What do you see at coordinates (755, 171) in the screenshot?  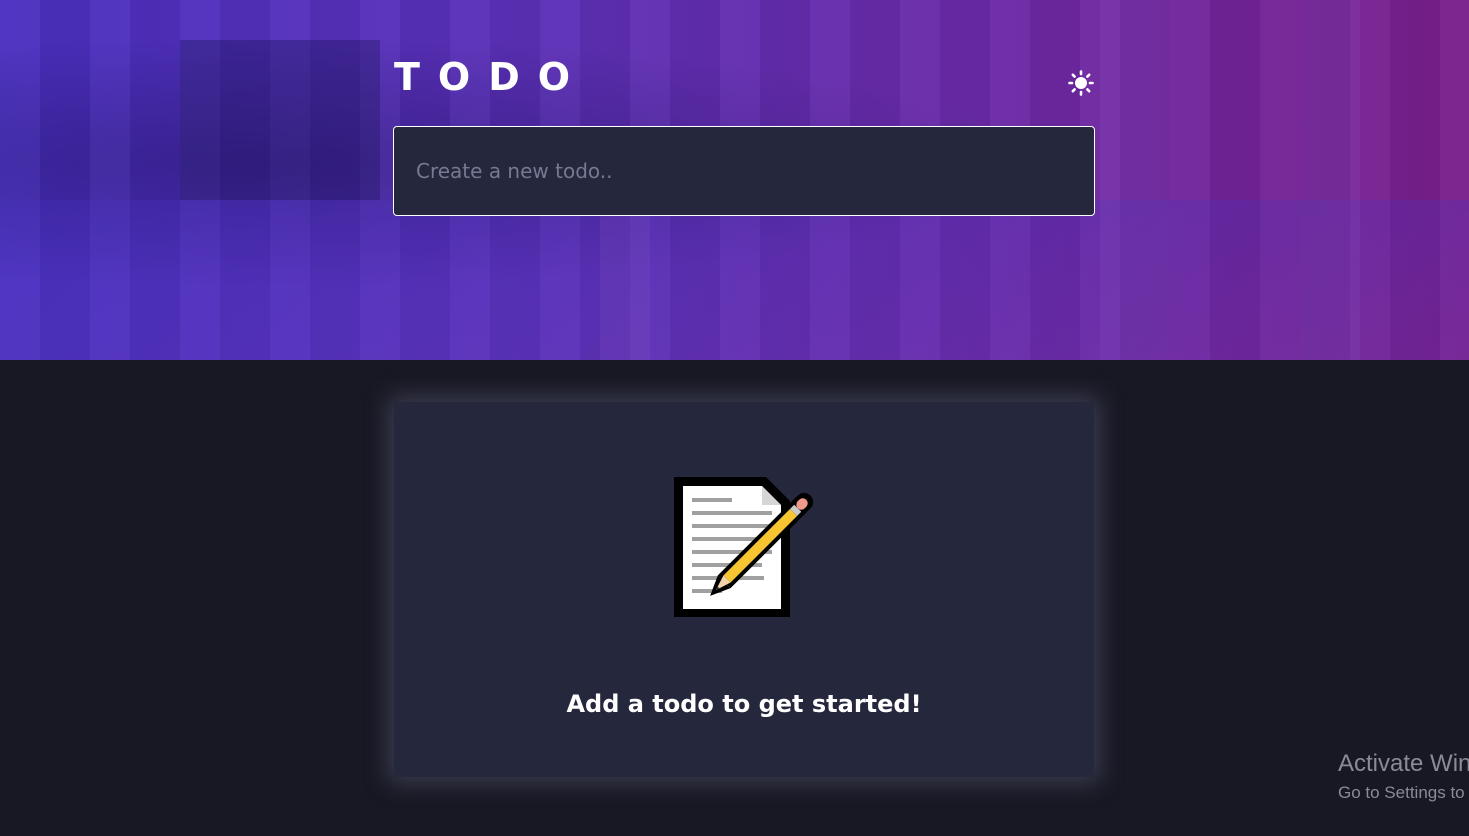 I see `new-todo-input` at bounding box center [755, 171].